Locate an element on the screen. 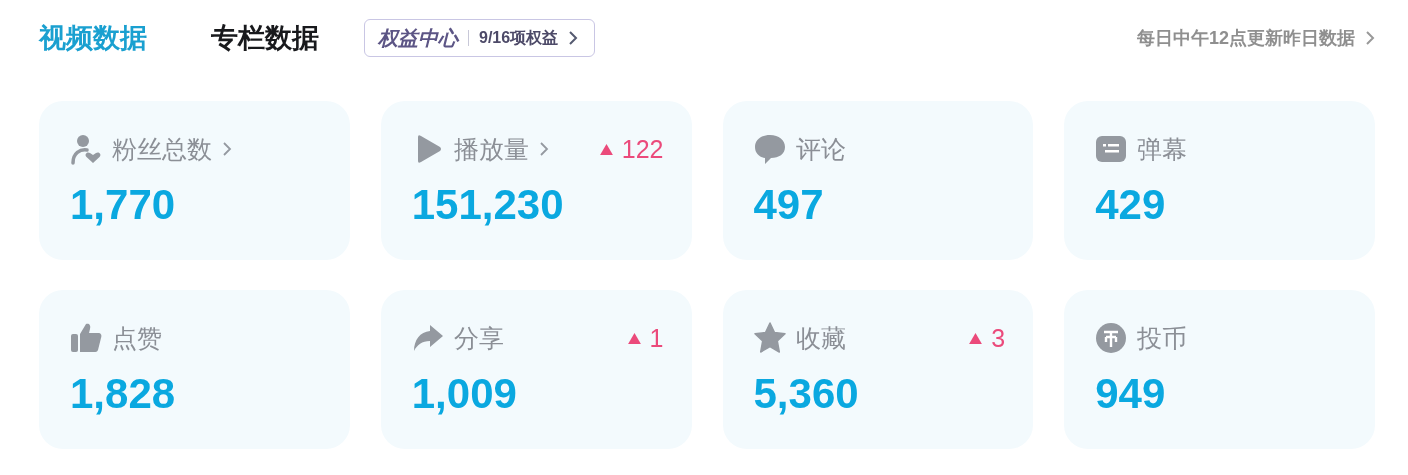 This screenshot has width=1408, height=475. stat-label: 分享 is located at coordinates (478, 338).